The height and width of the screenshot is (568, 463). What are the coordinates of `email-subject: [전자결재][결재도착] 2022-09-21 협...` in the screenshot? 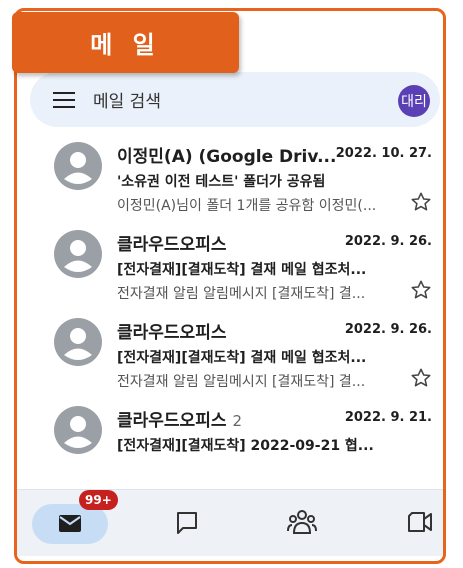 It's located at (245, 446).